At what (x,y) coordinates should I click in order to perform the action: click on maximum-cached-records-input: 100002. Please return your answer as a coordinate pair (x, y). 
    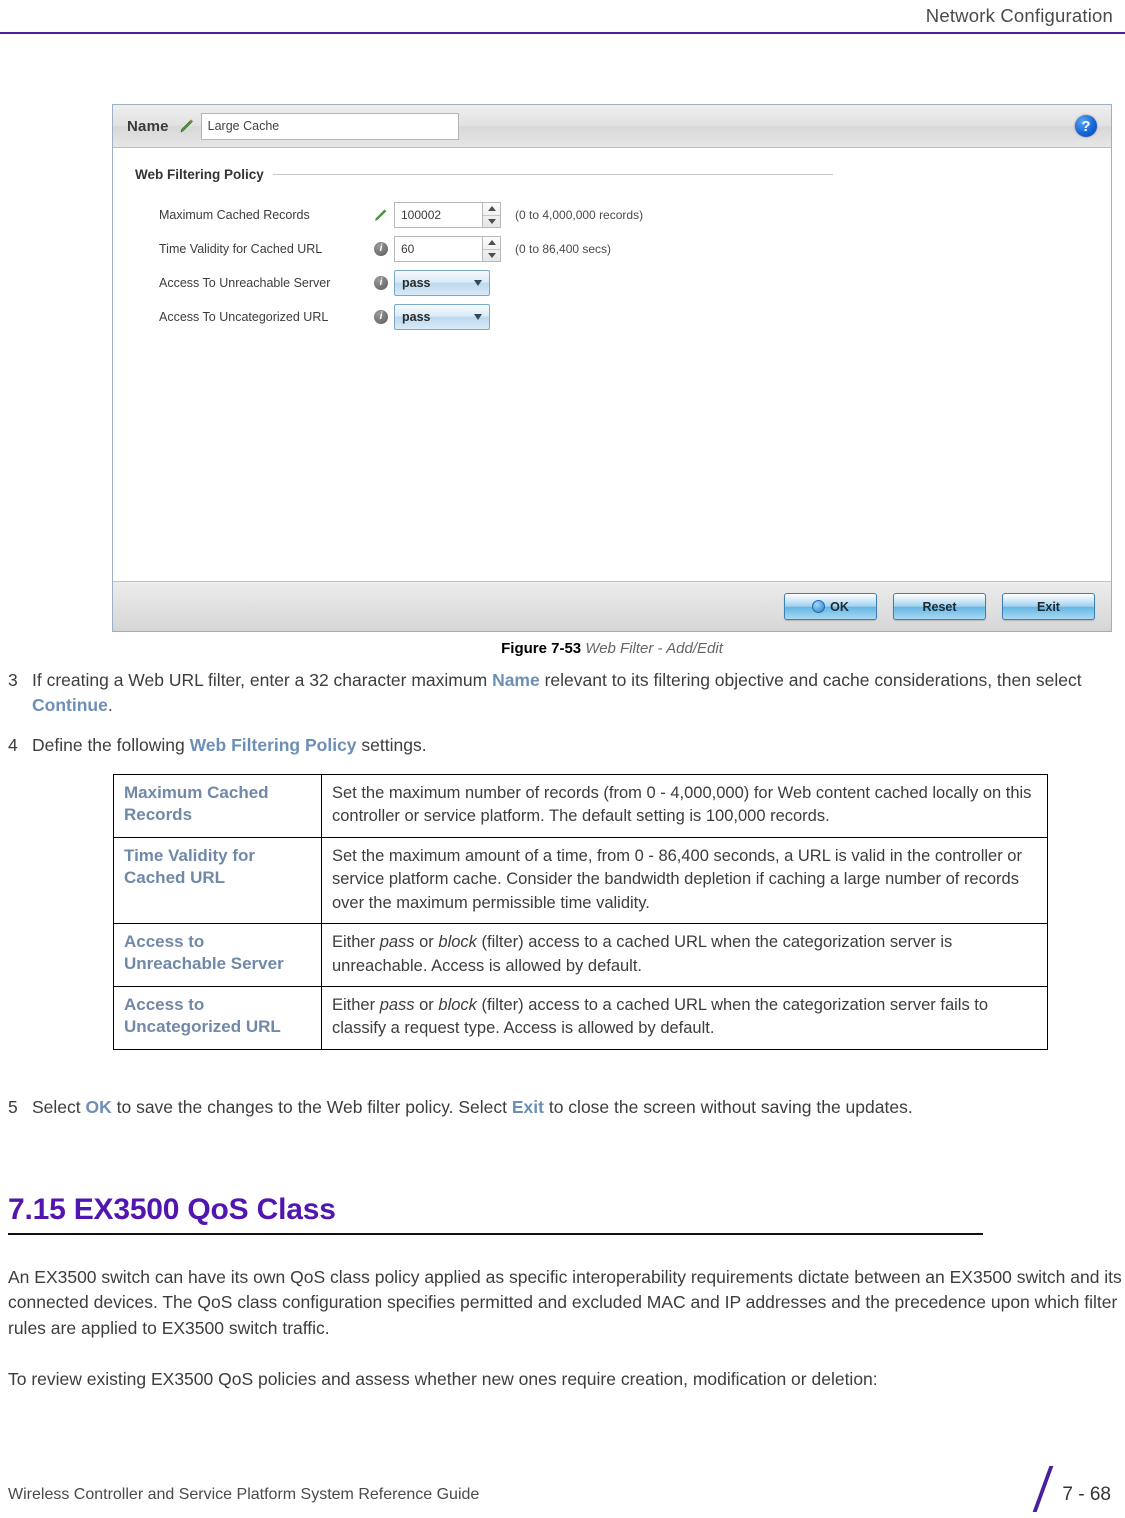
    Looking at the image, I should click on (438, 215).